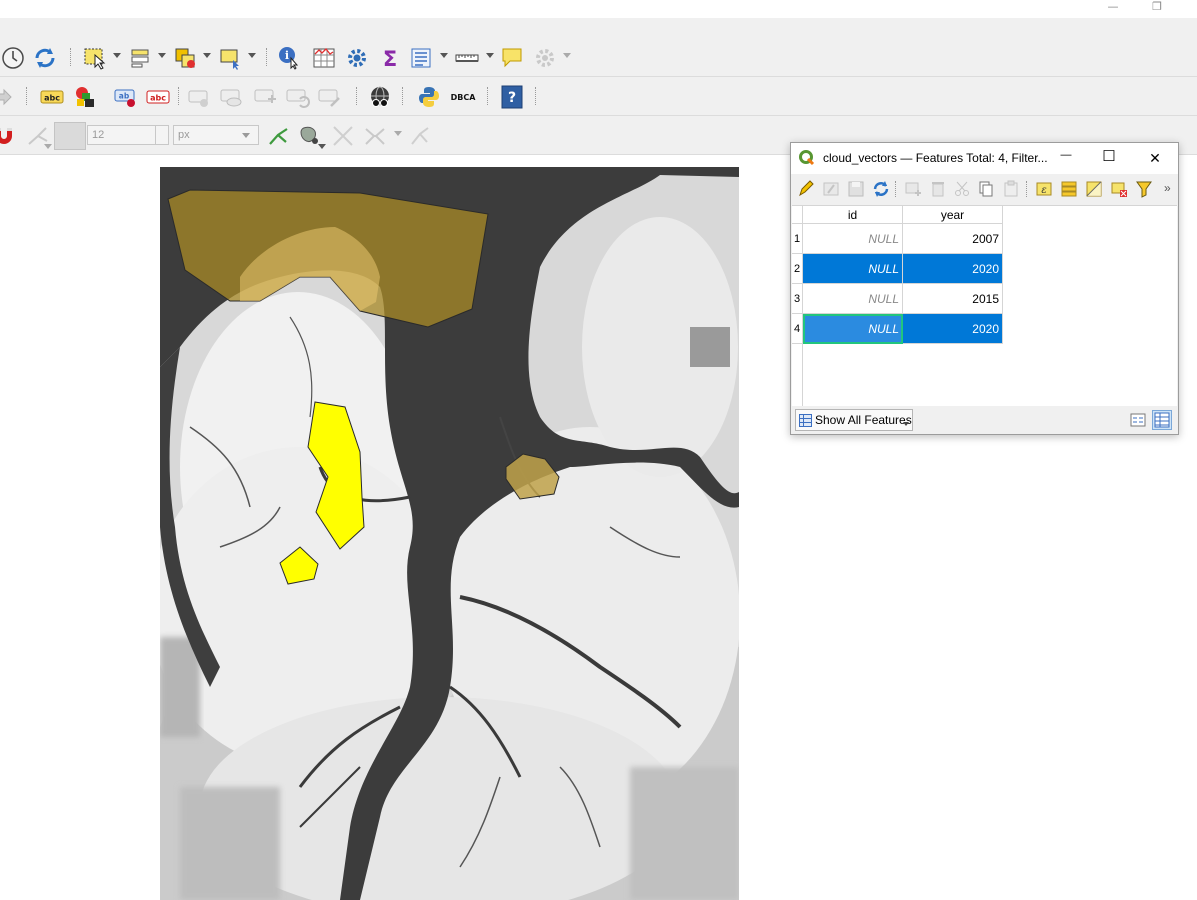 This screenshot has width=1197, height=900. Describe the element at coordinates (420, 136) in the screenshot. I see `self-snapping-disabled-icon` at that location.